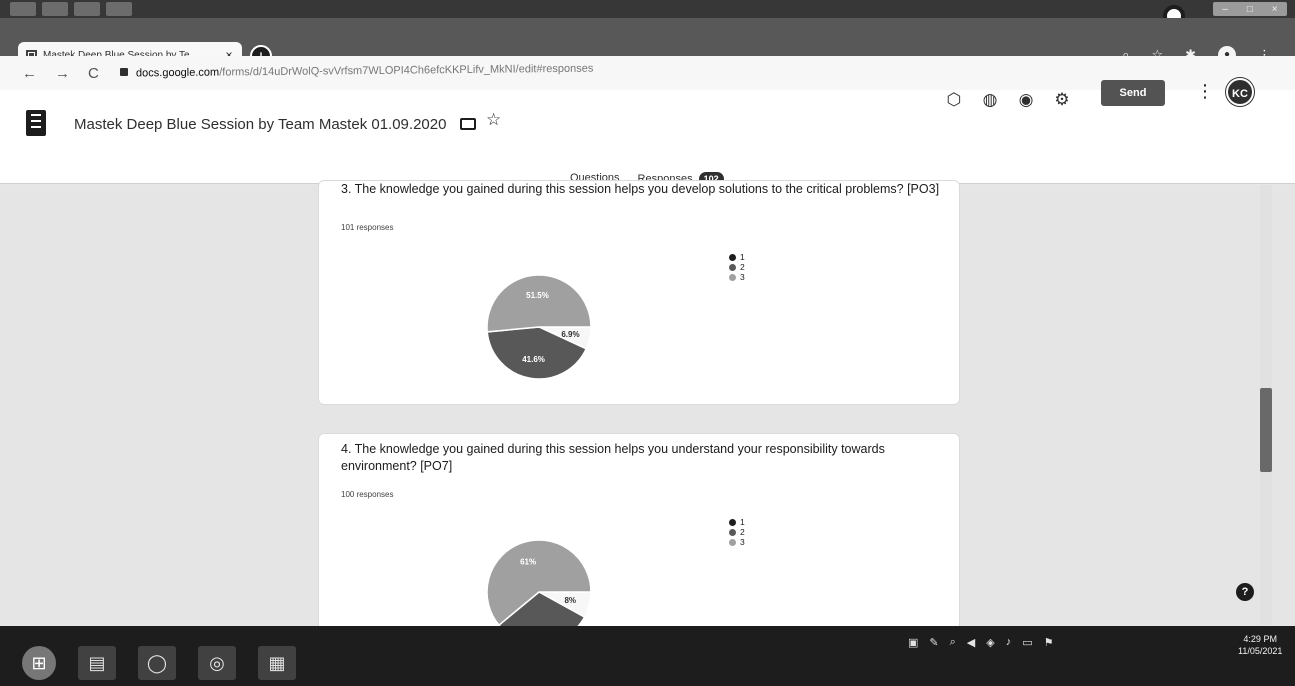 The width and height of the screenshot is (1295, 686). What do you see at coordinates (277, 663) in the screenshot?
I see `notes-icon: ▦` at bounding box center [277, 663].